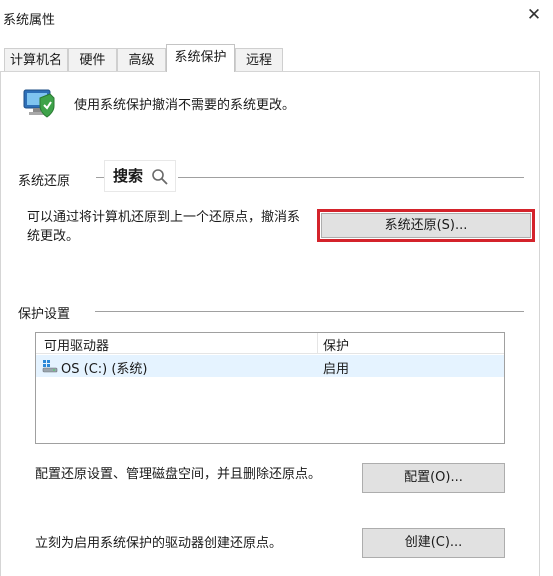  What do you see at coordinates (92, 59) in the screenshot?
I see `tab-hardware: 硬件` at bounding box center [92, 59].